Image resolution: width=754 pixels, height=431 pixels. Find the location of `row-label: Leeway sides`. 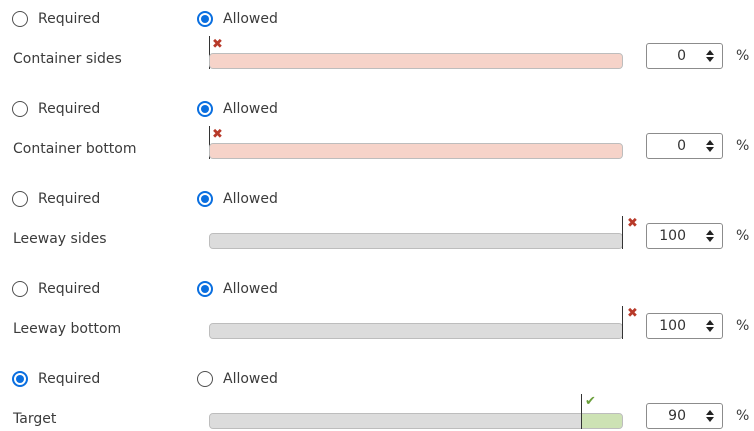

row-label: Leeway sides is located at coordinates (60, 239).